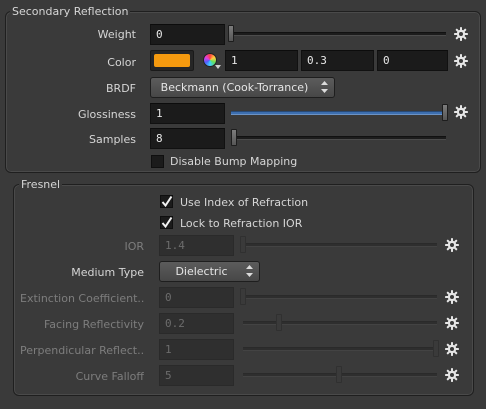  What do you see at coordinates (340, 245) in the screenshot?
I see `ior-slider-track` at bounding box center [340, 245].